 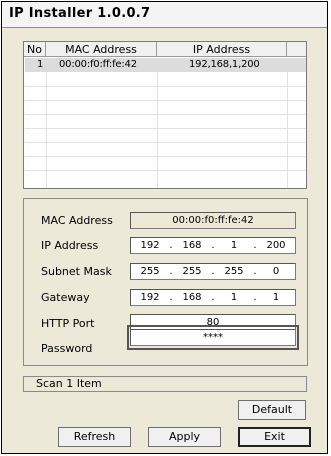 What do you see at coordinates (101, 49) in the screenshot?
I see `column-header-mac: MAC Address` at bounding box center [101, 49].